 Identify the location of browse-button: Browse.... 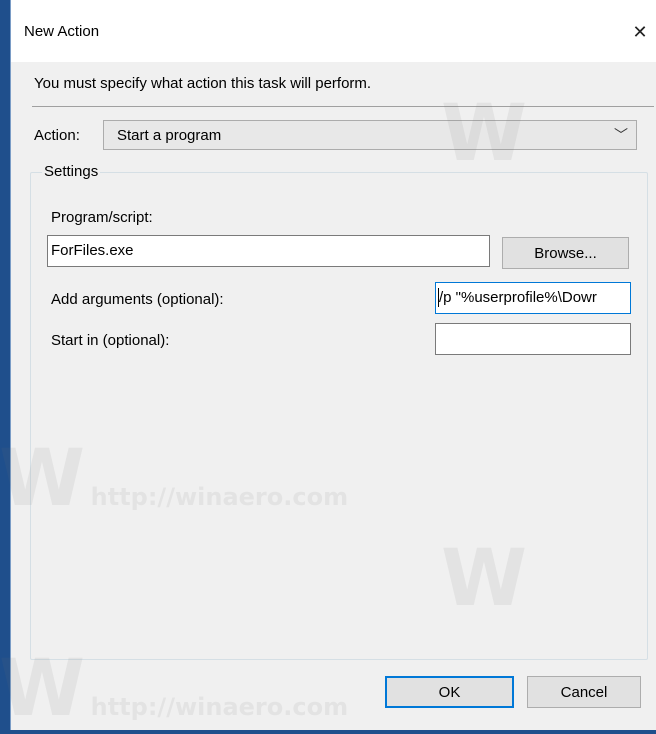
(565, 253).